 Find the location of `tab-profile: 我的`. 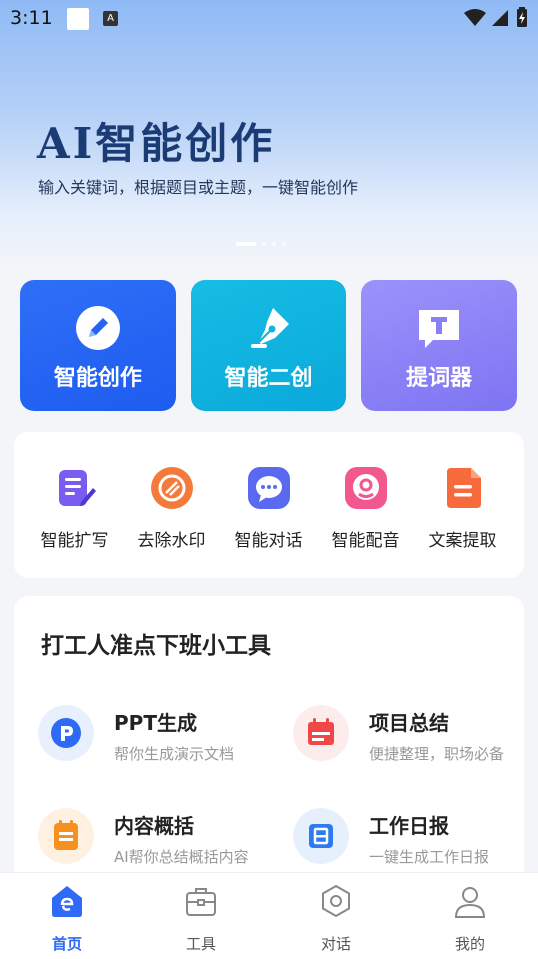

tab-profile: 我的 is located at coordinates (470, 918).